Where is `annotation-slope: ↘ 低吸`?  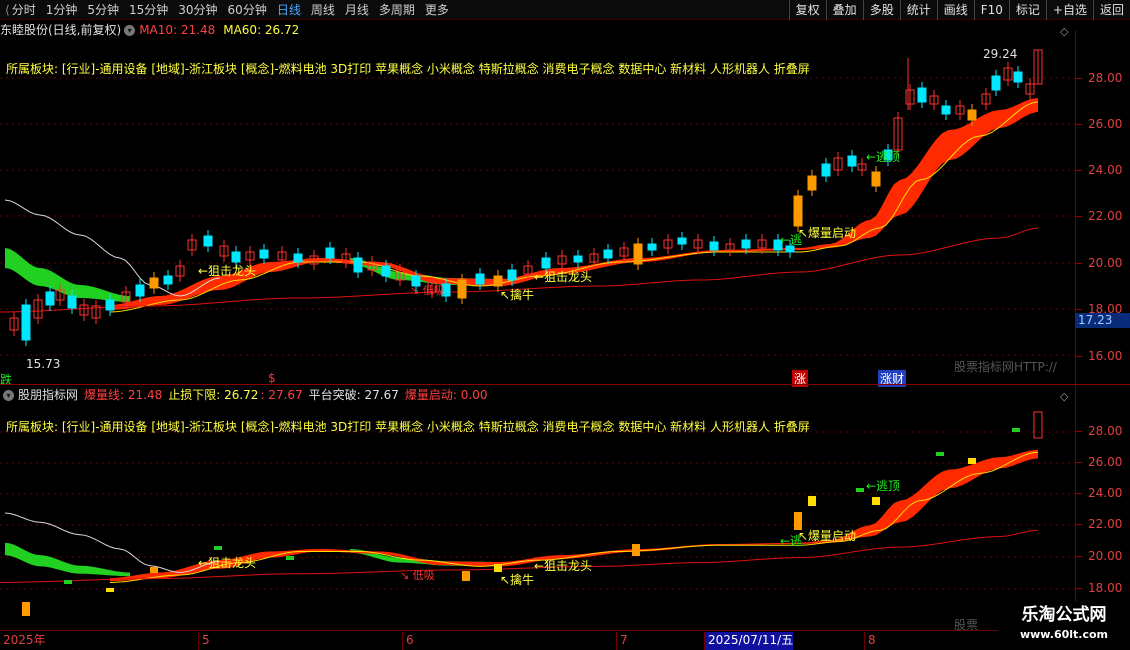
annotation-slope: ↘ 低吸 is located at coordinates (417, 575).